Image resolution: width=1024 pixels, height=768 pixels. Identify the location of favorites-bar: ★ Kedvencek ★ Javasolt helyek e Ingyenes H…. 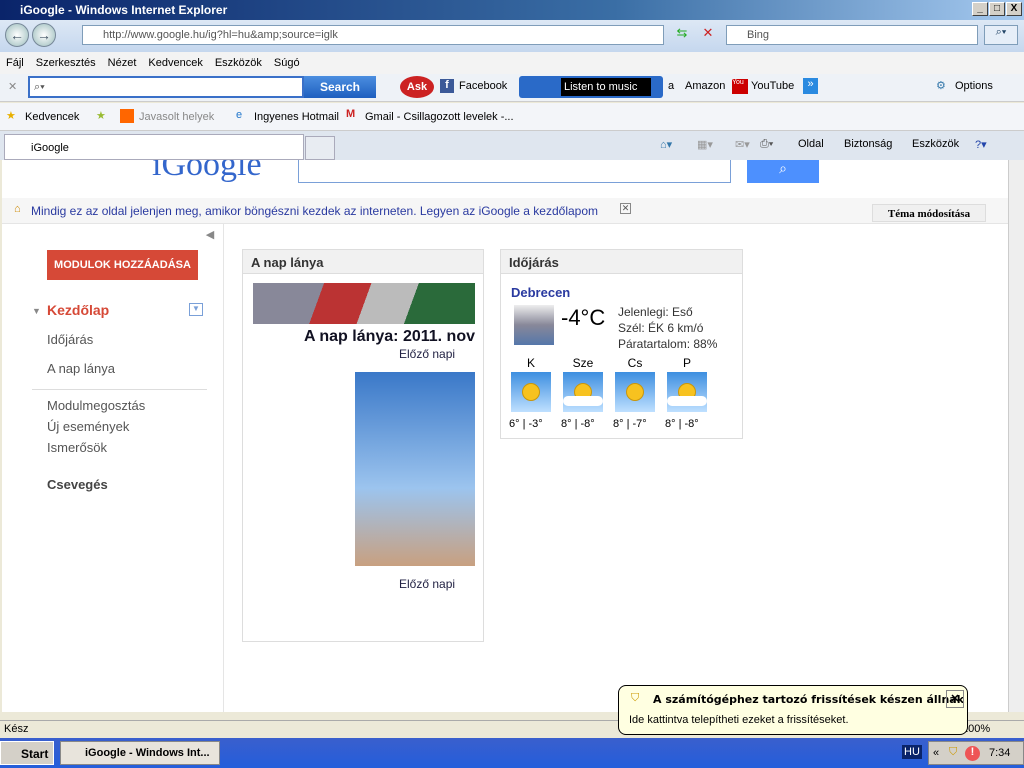
(512, 117).